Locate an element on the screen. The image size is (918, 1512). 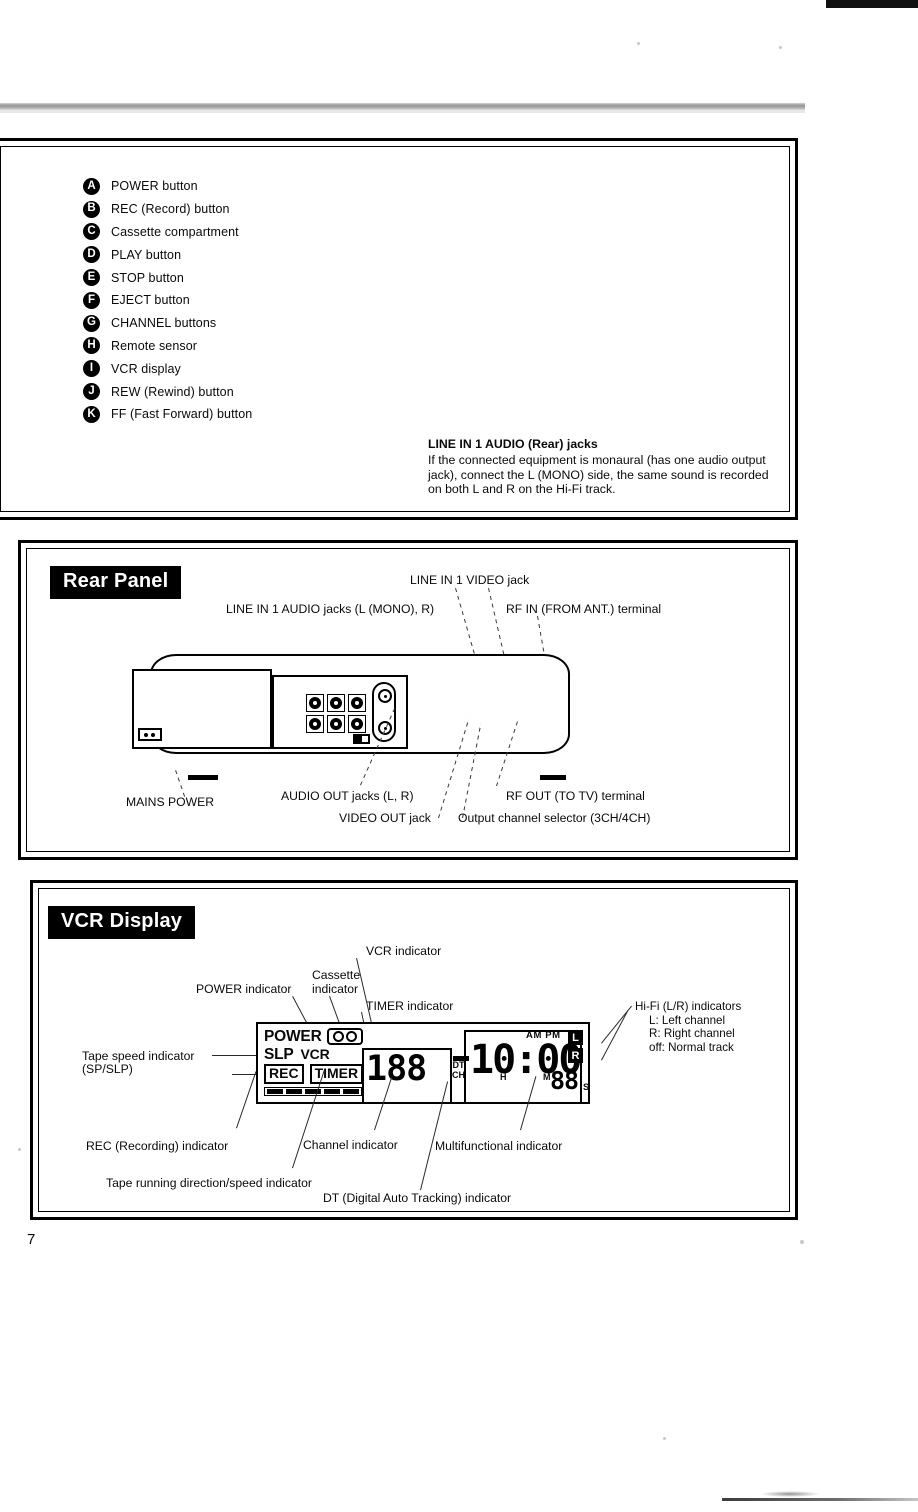
list-item: A POWER button is located at coordinates (167, 186).